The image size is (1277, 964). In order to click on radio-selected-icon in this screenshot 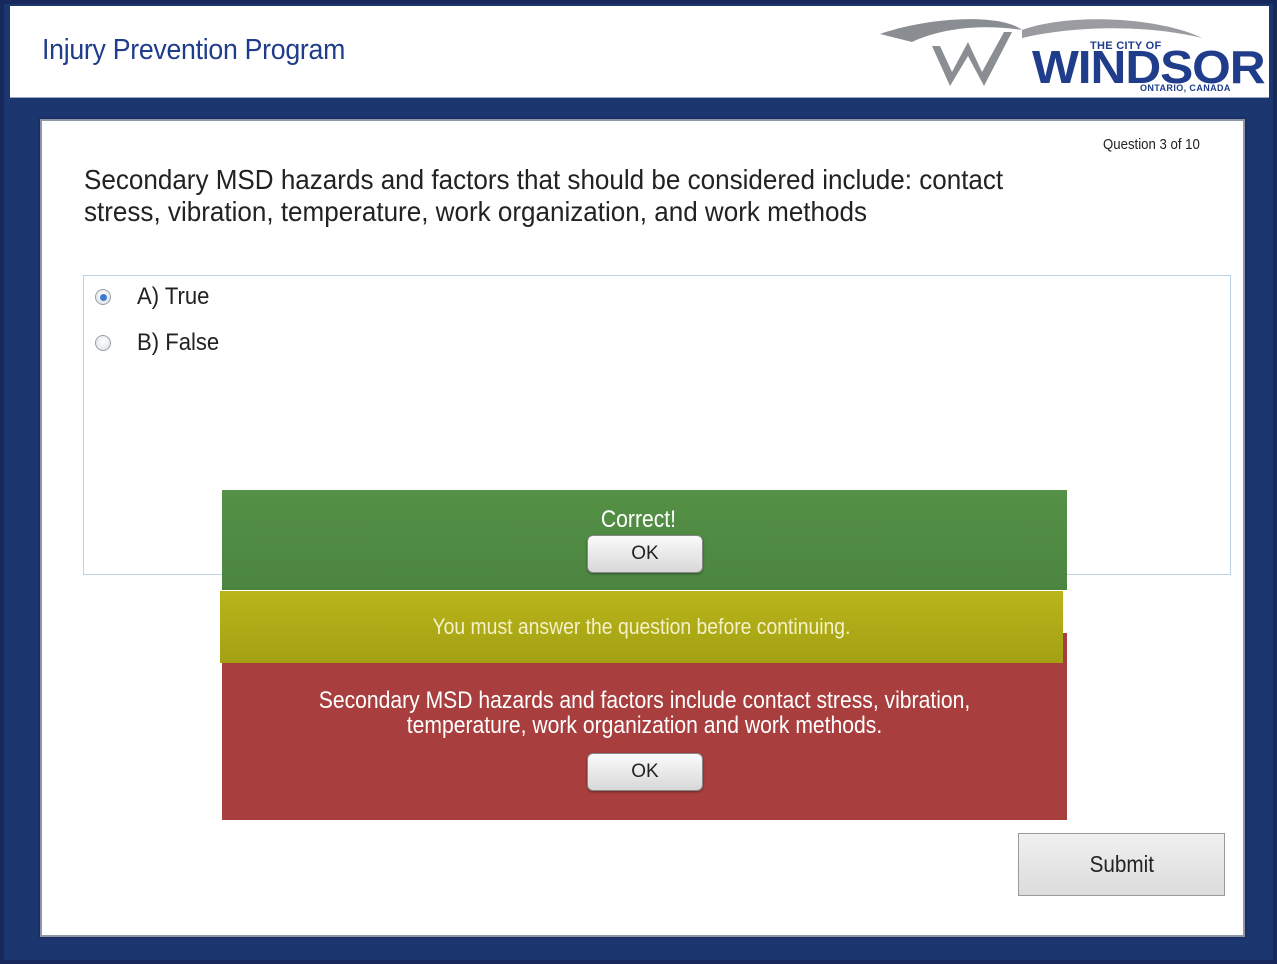, I will do `click(103, 297)`.